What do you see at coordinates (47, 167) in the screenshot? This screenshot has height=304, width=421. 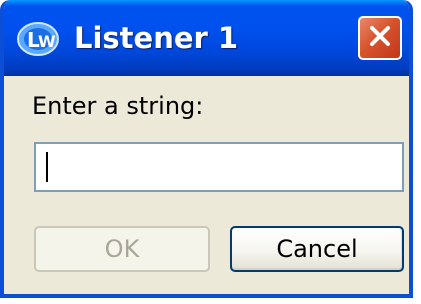 I see `text-caret` at bounding box center [47, 167].